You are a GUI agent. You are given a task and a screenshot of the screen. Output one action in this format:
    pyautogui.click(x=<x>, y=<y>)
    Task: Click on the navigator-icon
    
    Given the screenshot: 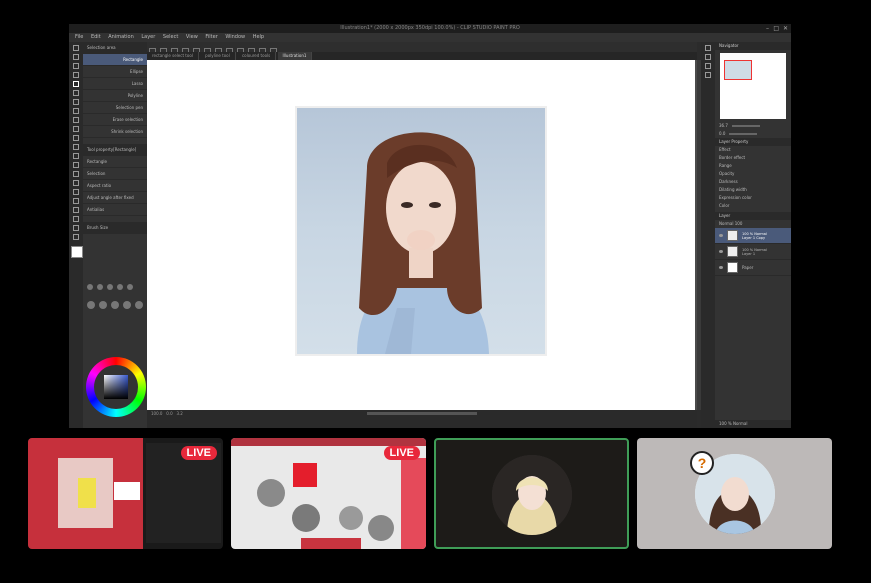 What is the action you would take?
    pyautogui.click(x=708, y=48)
    